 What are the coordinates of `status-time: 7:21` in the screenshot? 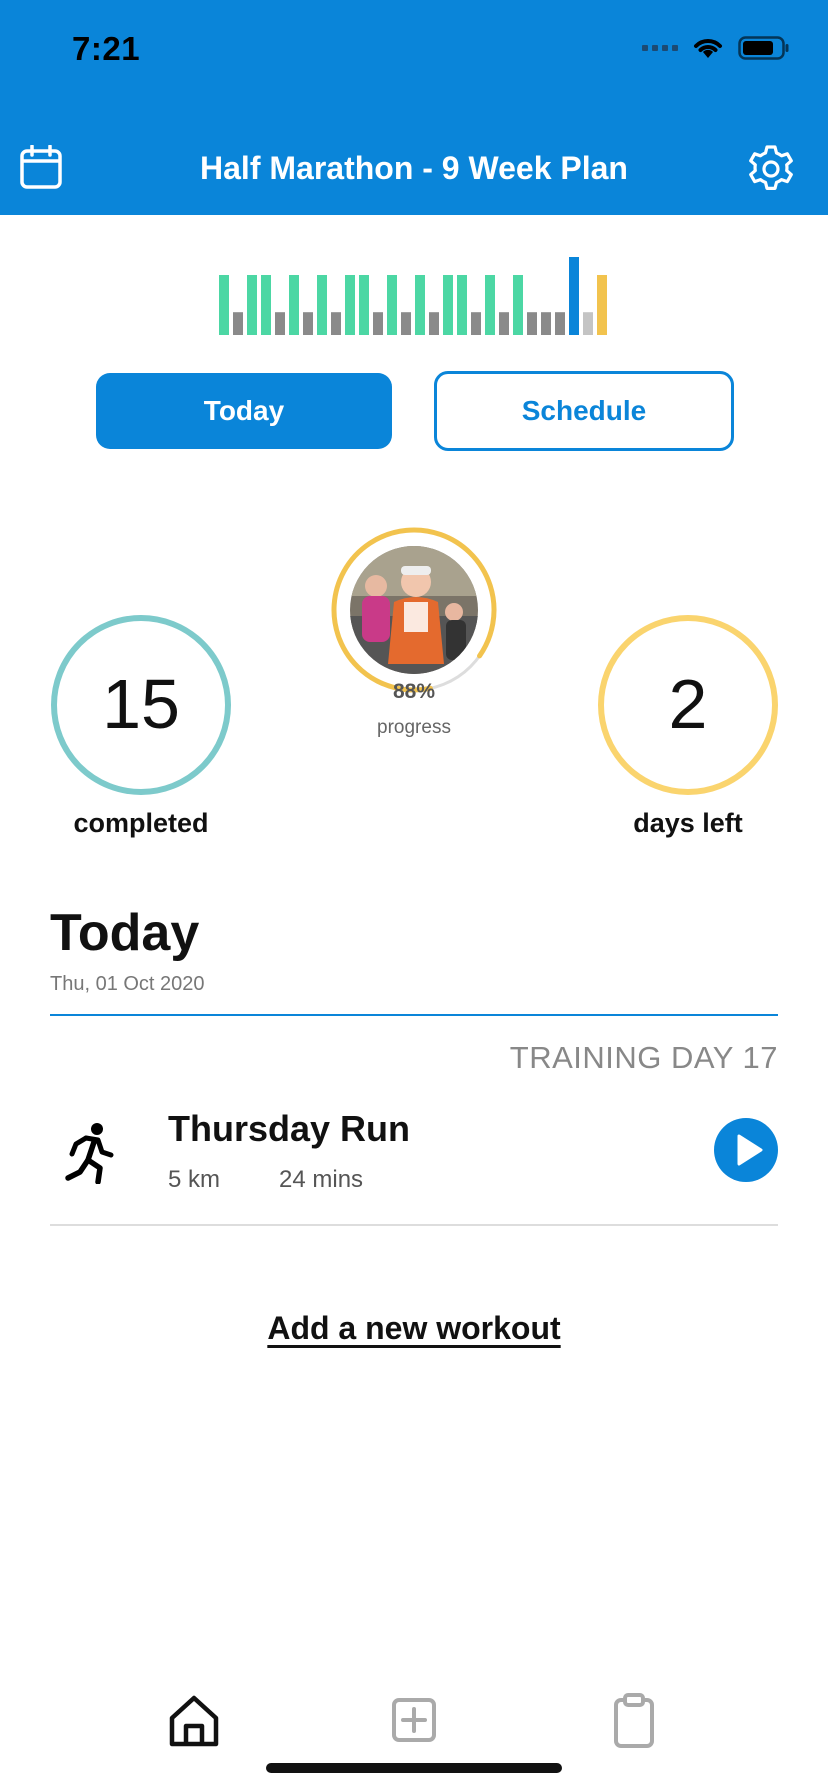 It's located at (106, 48).